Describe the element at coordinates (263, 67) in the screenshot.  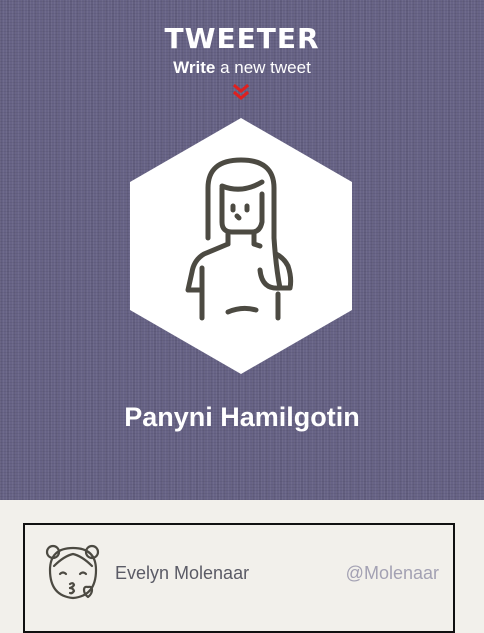
I see `tagline-rest: a new tweet` at that location.